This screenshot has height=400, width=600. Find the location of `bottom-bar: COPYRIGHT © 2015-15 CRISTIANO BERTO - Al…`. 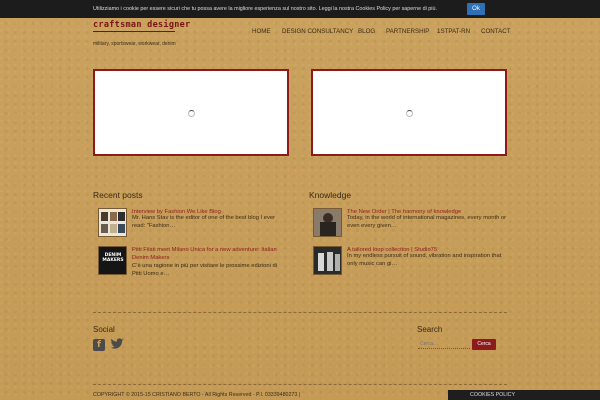

bottom-bar: COPYRIGHT © 2015-15 CRISTIANO BERTO - Al… is located at coordinates (300, 395).